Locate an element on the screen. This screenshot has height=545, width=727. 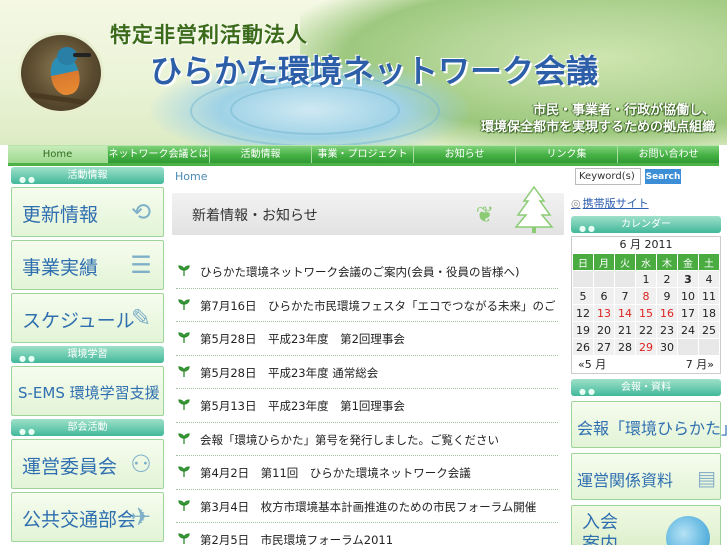
nav-links: リンク集 is located at coordinates (567, 154).